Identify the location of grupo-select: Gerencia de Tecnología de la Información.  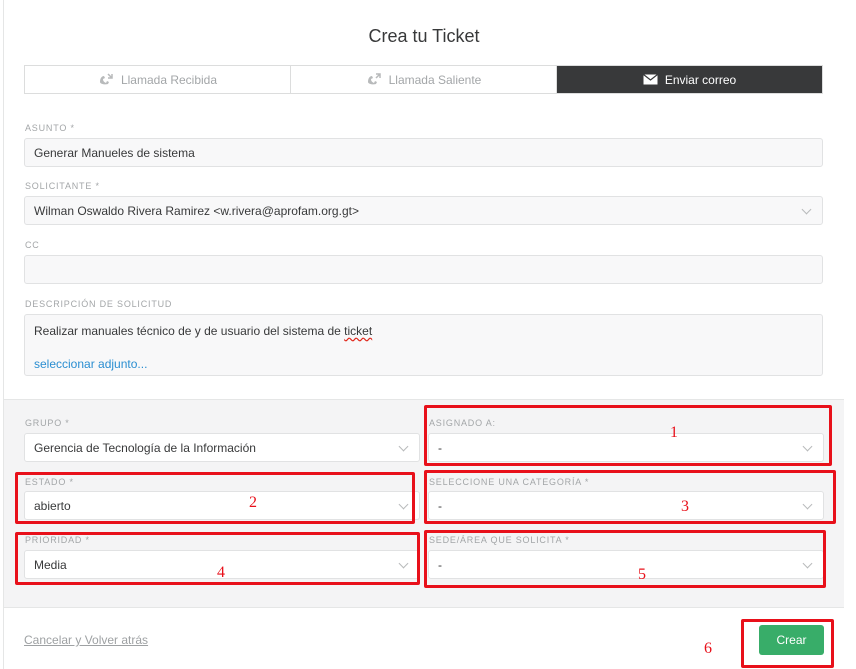
(222, 447).